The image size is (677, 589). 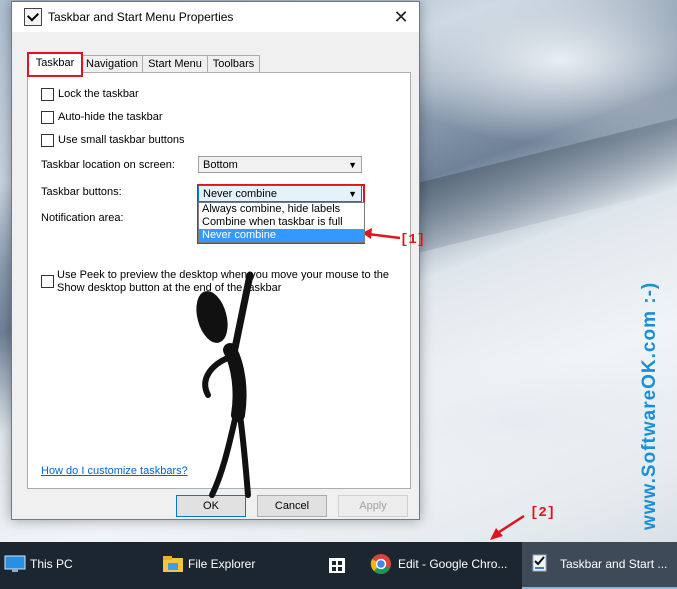 What do you see at coordinates (121, 140) in the screenshot?
I see `small-buttons-label: Use small taskbar buttons` at bounding box center [121, 140].